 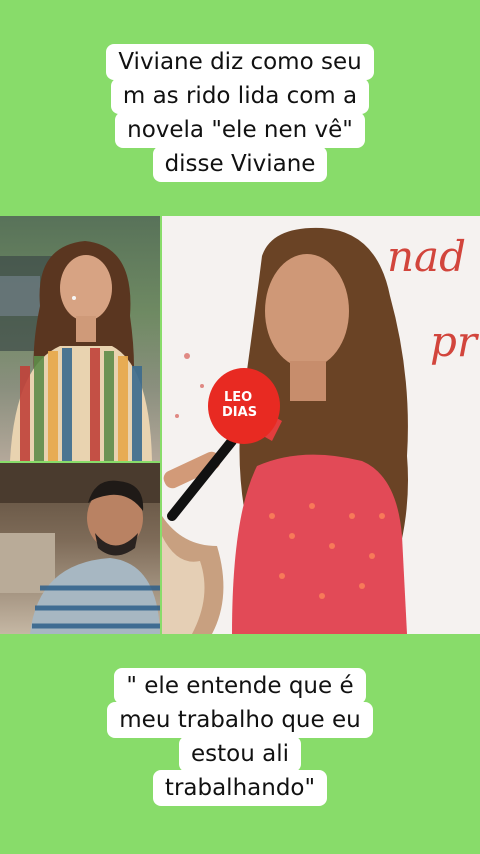 What do you see at coordinates (76, 351) in the screenshot?
I see `actress-illustration` at bounding box center [76, 351].